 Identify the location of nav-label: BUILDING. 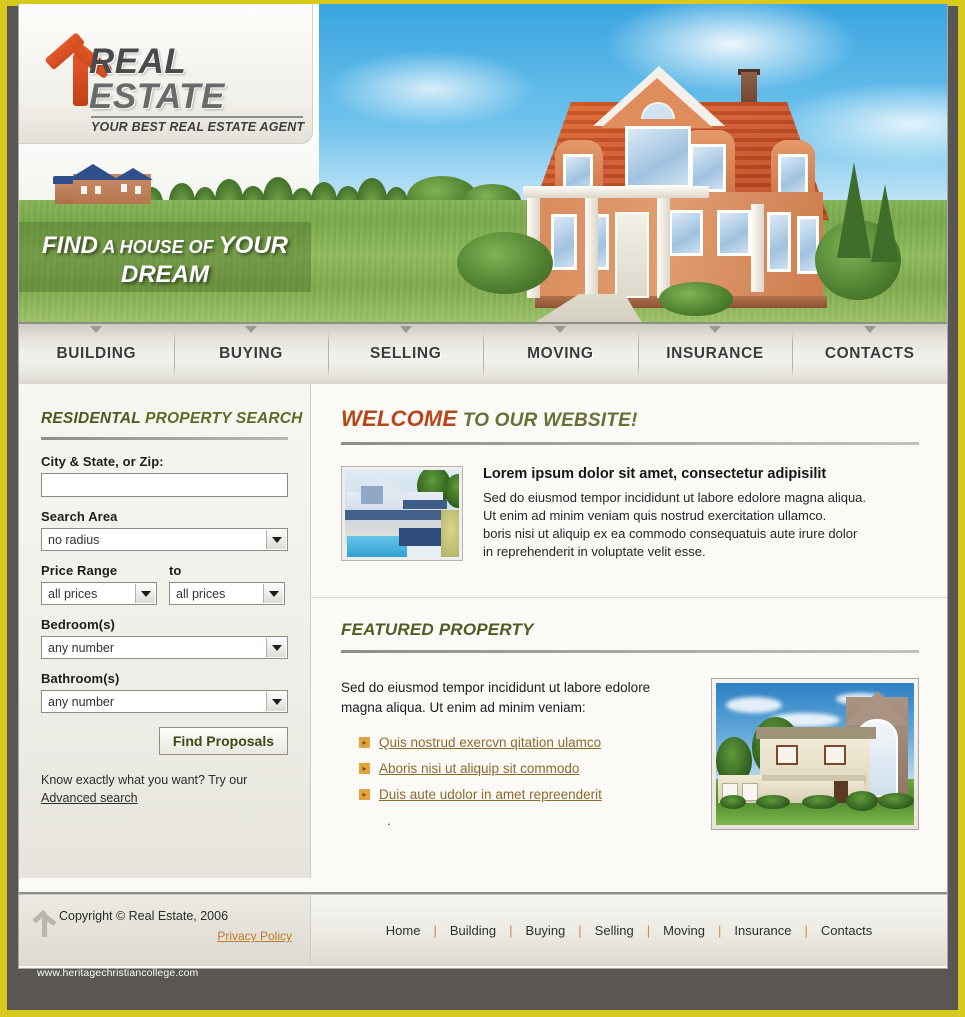
(96, 353).